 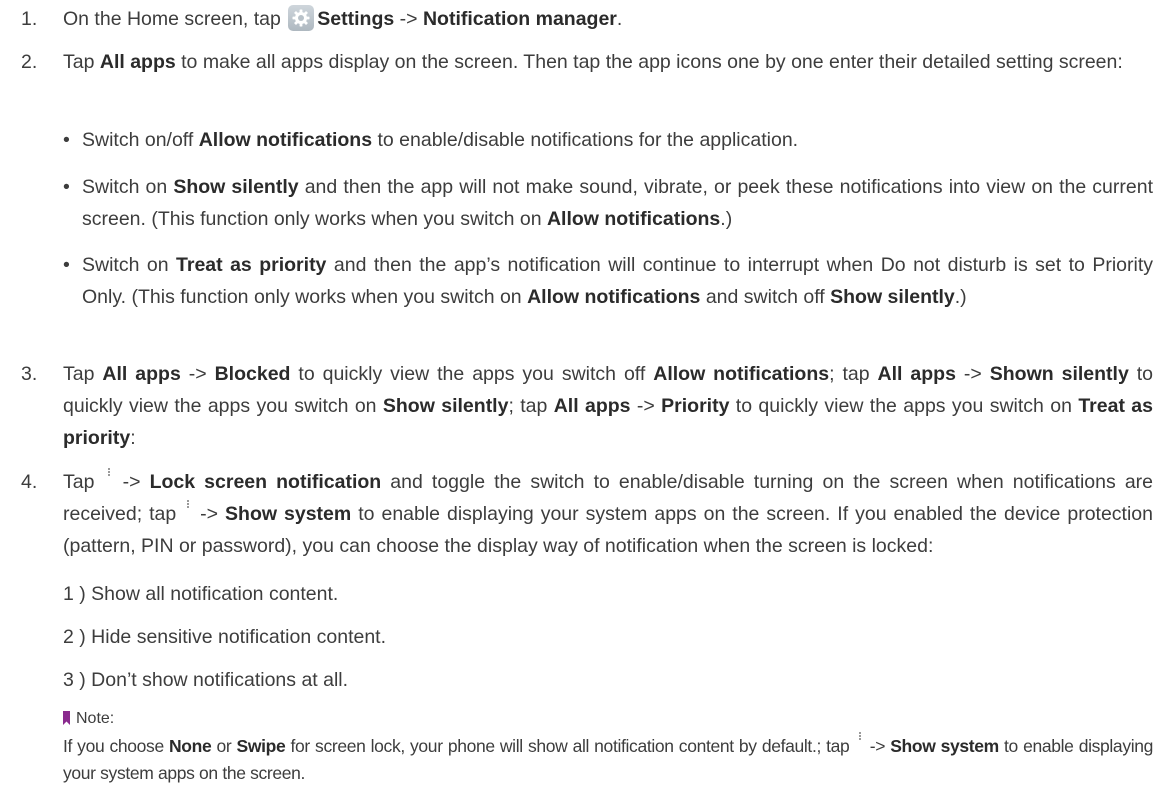 I want to click on option-hide-sensitive: 2 ) Hide sensitive notification content., so click(x=225, y=637).